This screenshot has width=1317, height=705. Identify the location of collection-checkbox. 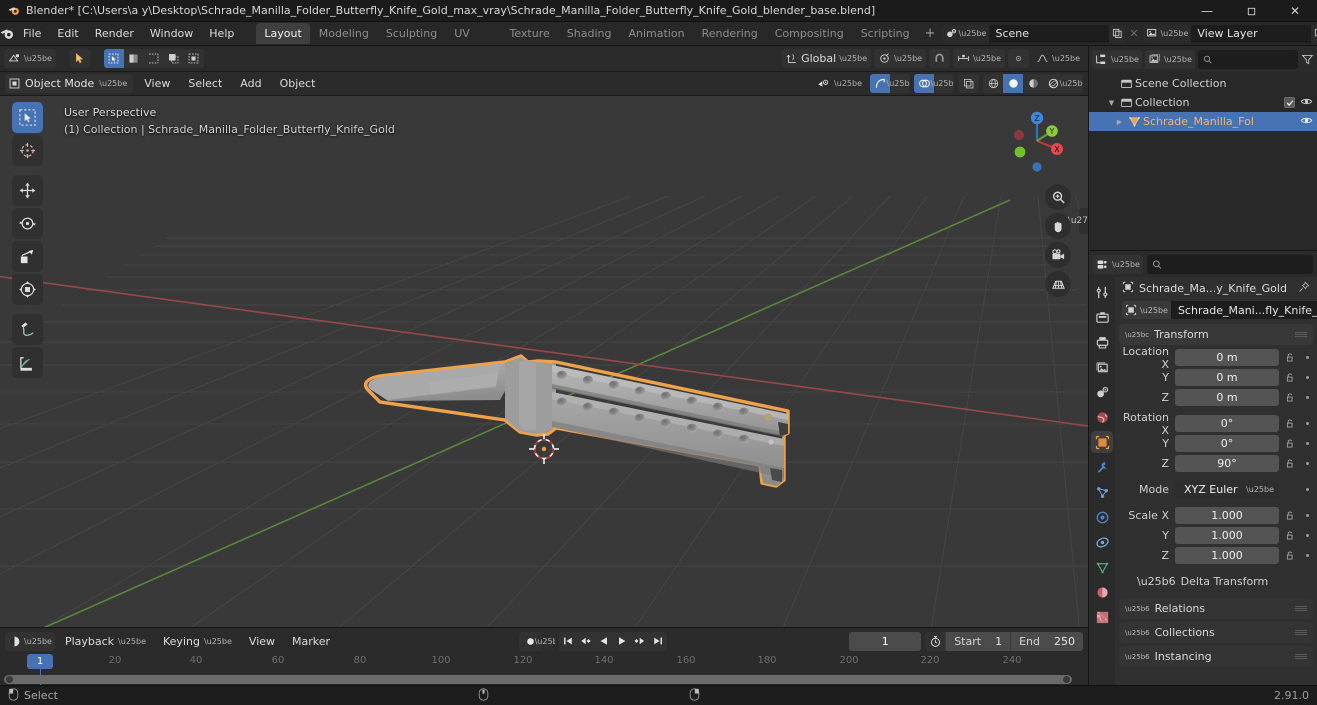
(1289, 102).